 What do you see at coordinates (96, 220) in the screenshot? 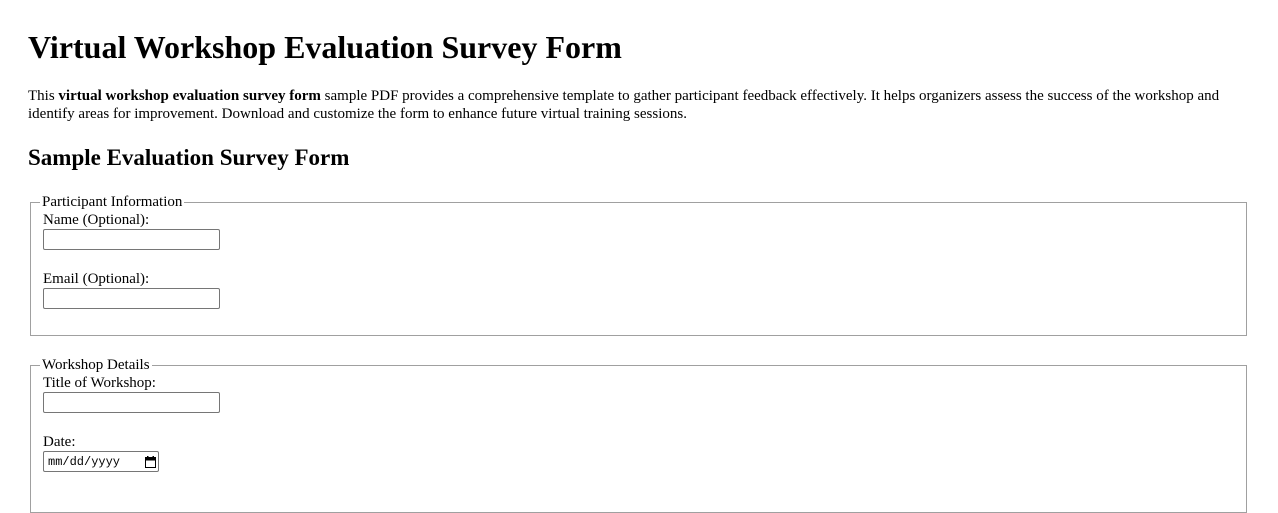
I see `name-label: Name (Optional):` at bounding box center [96, 220].